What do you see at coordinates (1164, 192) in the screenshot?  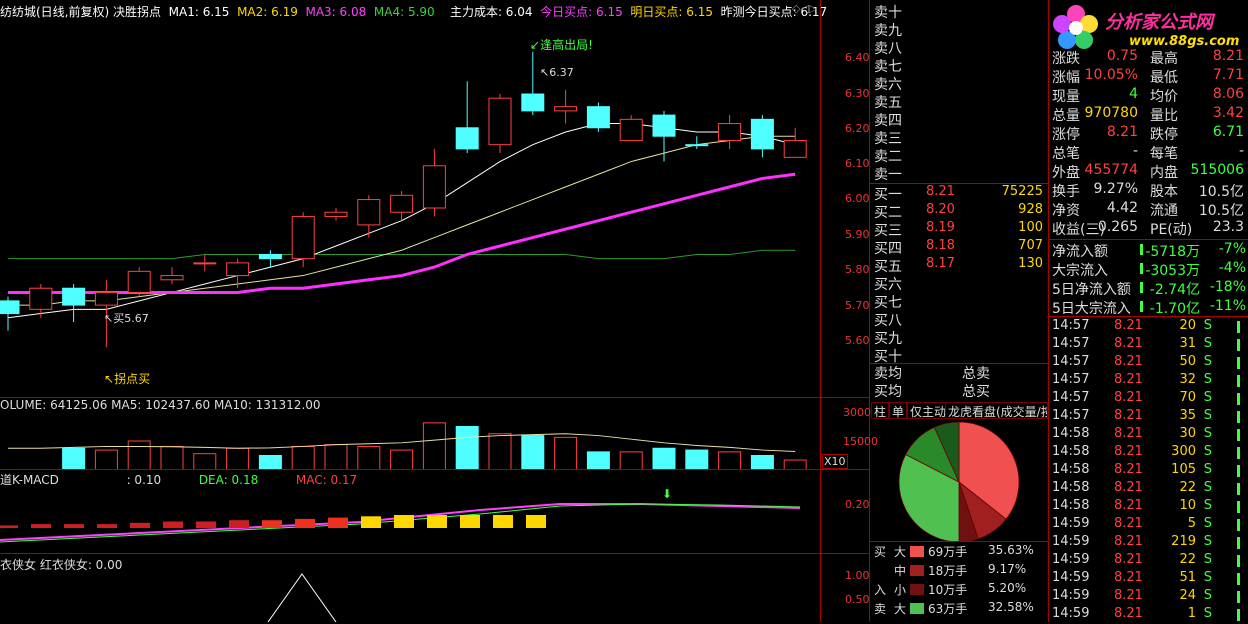 I see `stat-label: 股本` at bounding box center [1164, 192].